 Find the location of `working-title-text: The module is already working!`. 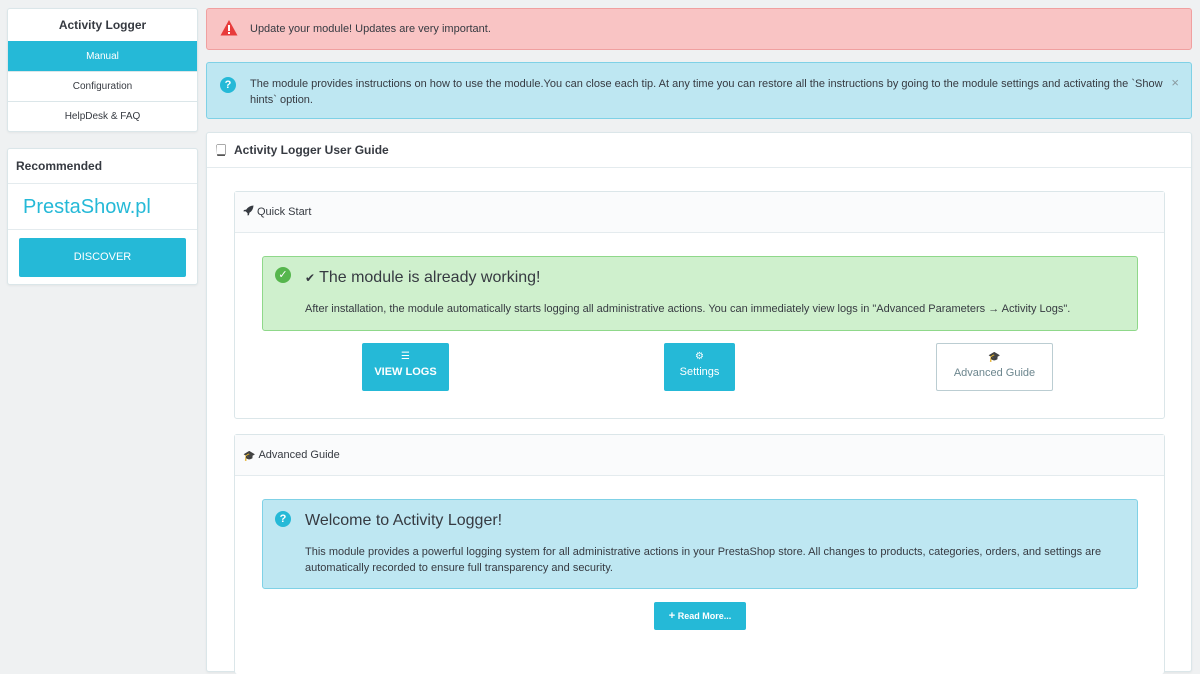

working-title-text: The module is already working! is located at coordinates (430, 277).